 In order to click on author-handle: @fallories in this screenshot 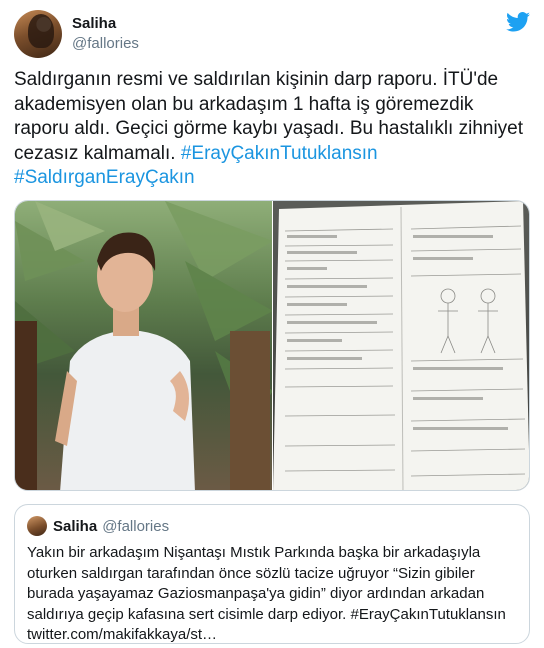, I will do `click(105, 44)`.